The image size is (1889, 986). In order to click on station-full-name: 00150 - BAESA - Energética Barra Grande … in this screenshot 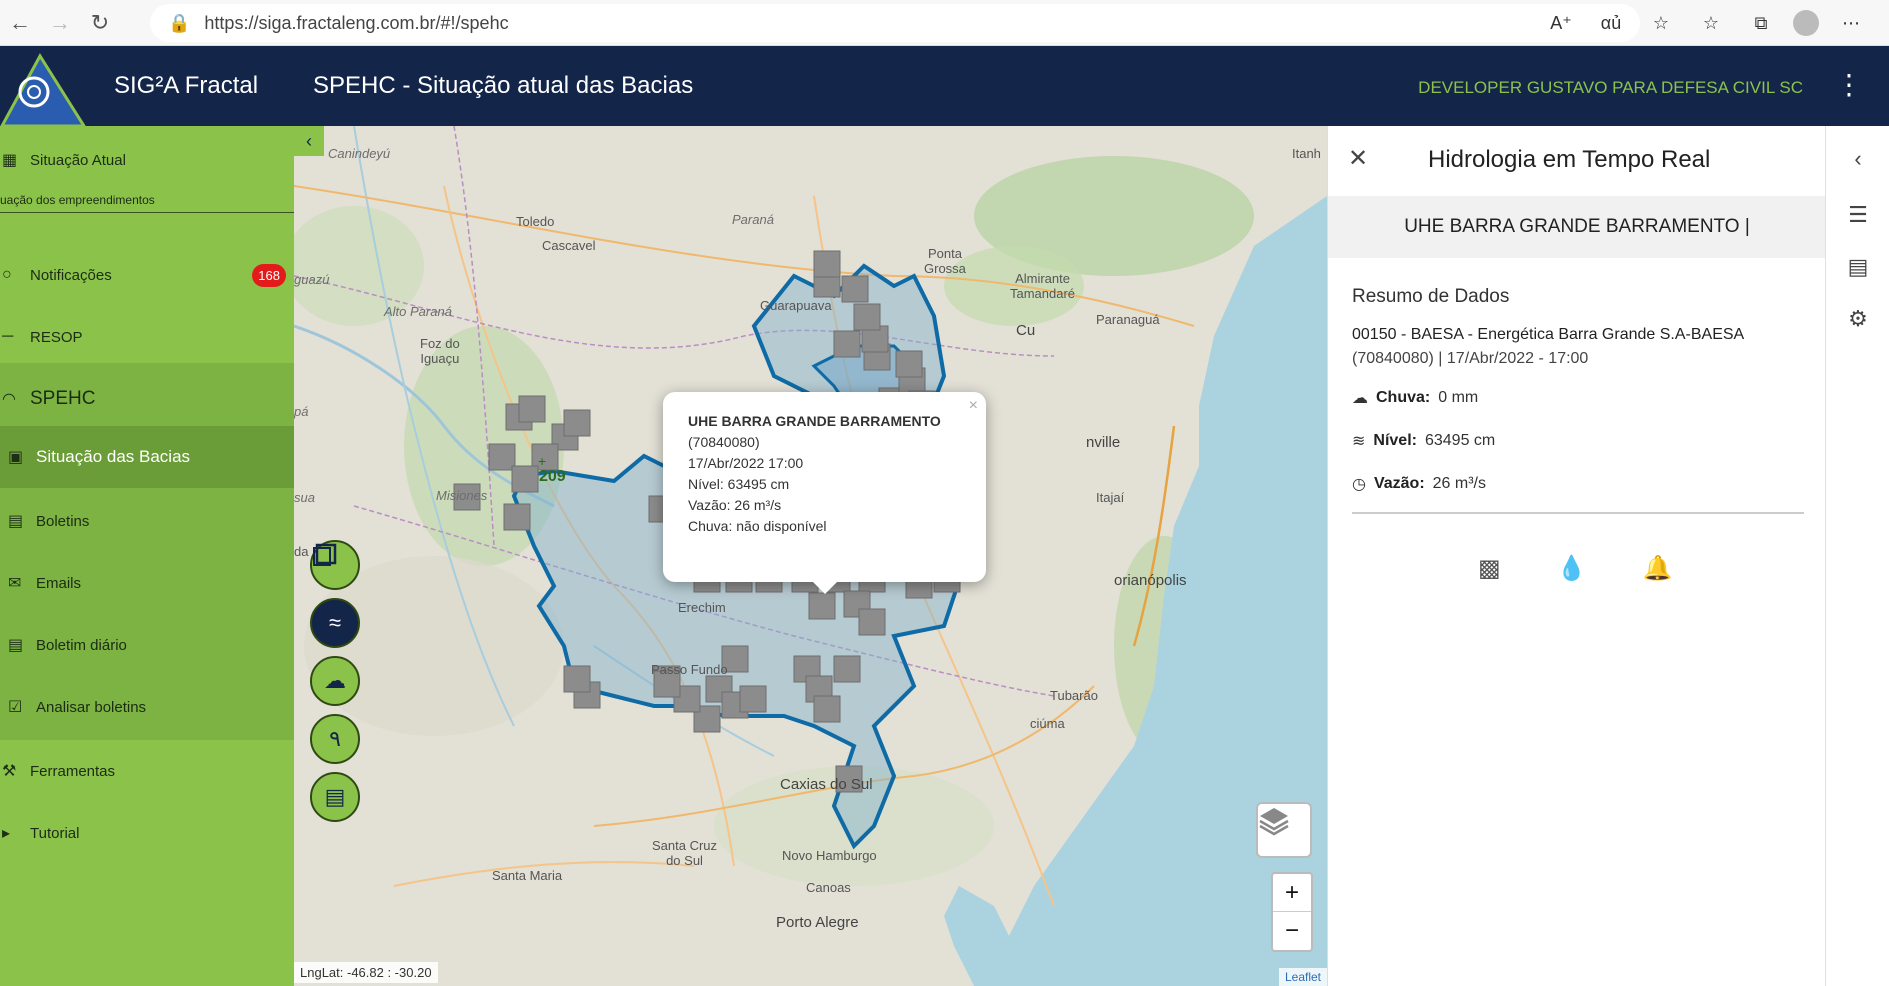, I will do `click(1548, 334)`.